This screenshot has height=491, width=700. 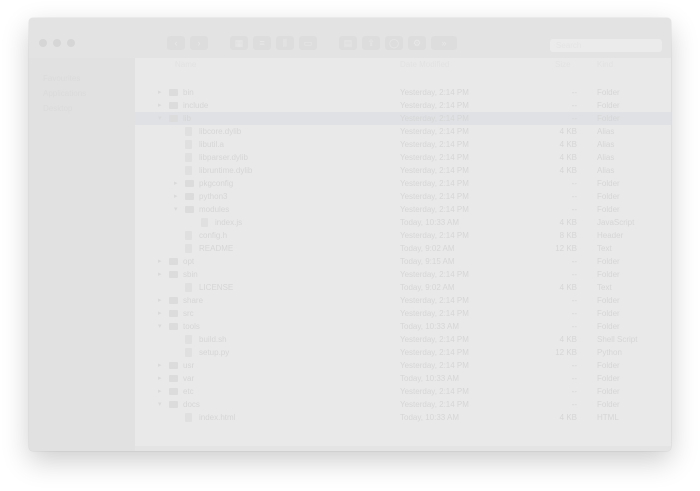 What do you see at coordinates (190, 274) in the screenshot?
I see `file-name: sbin` at bounding box center [190, 274].